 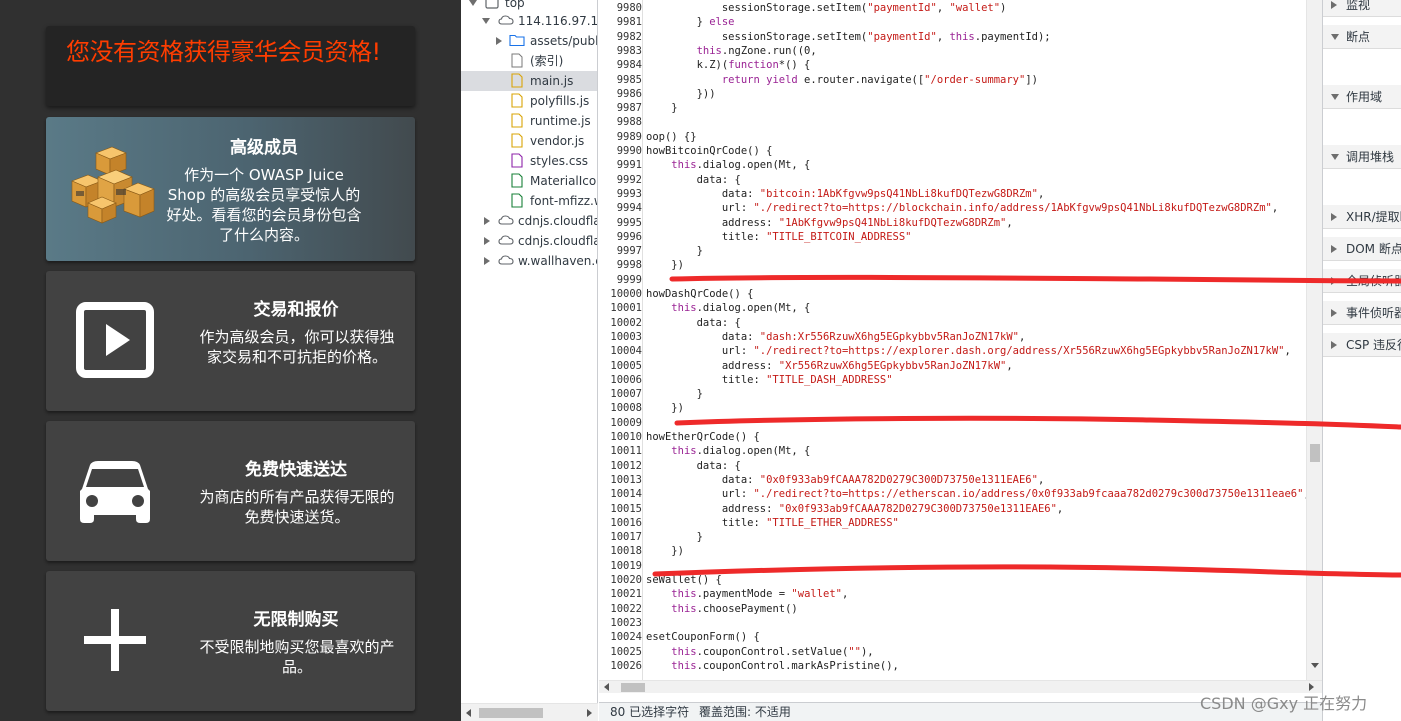 I want to click on line-number: 9995, so click(x=620, y=223).